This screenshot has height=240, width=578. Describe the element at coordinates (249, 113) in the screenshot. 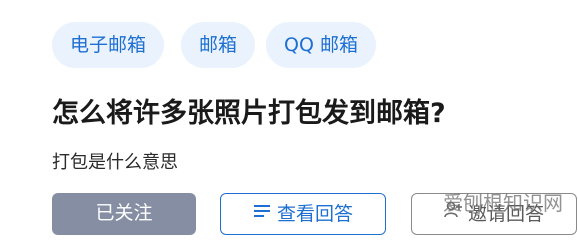

I see `question-title: 怎么将许多张照片打包发到邮箱?` at that location.